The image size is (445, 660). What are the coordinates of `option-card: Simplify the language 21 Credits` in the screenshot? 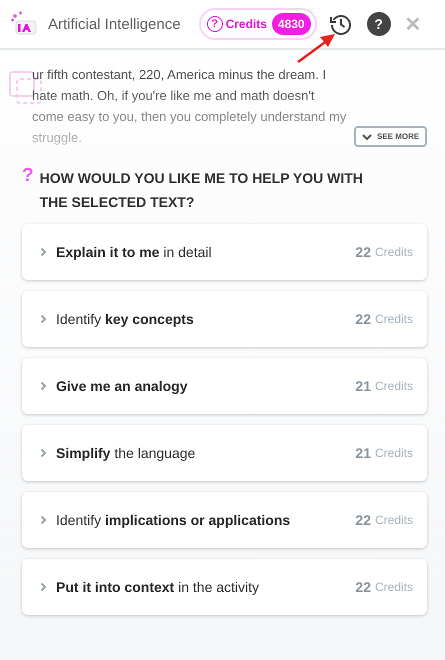 It's located at (224, 453).